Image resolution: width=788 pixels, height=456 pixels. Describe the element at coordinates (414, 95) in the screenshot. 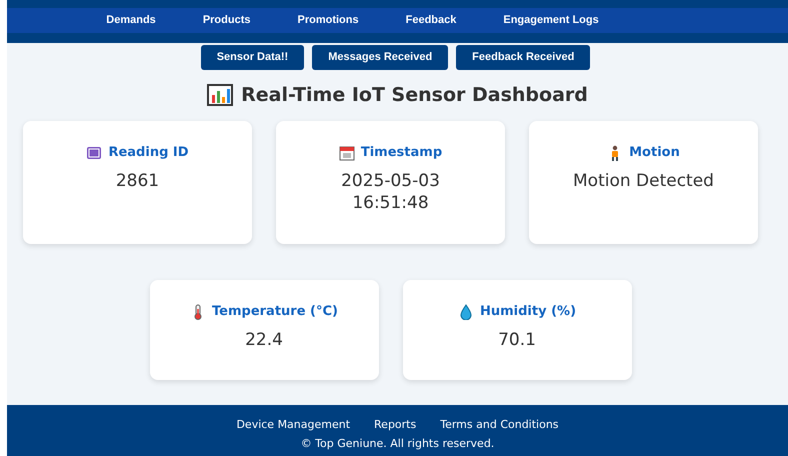

I see `page-title: Real-Time IoT Sensor Dashboard` at that location.